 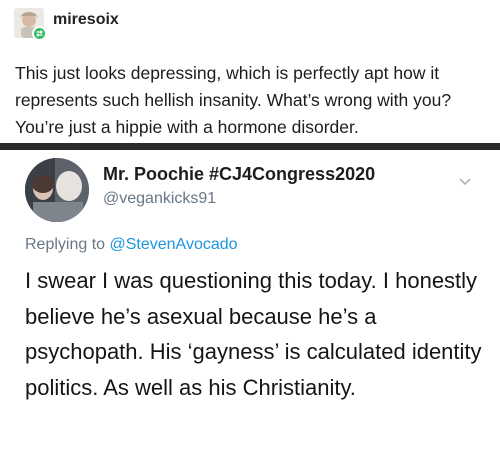 What do you see at coordinates (465, 183) in the screenshot?
I see `chevron-down-icon` at bounding box center [465, 183].